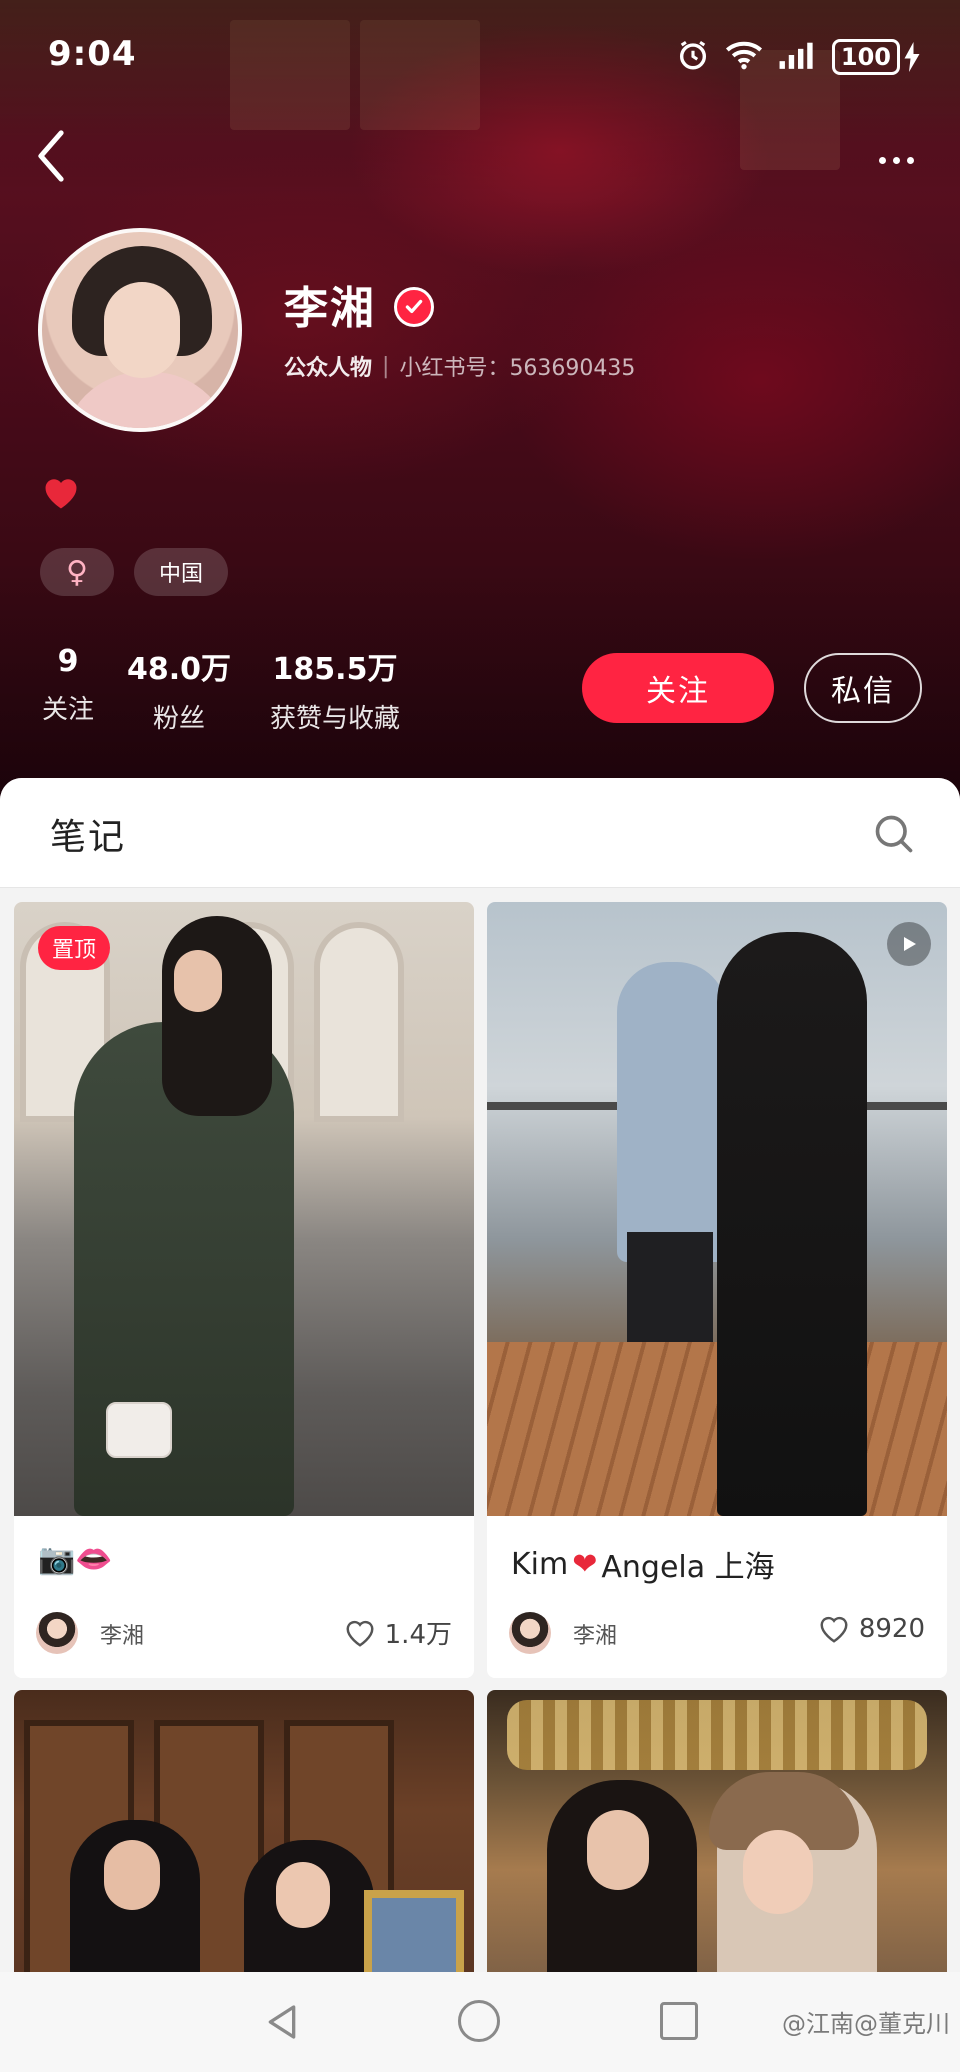 The height and width of the screenshot is (2072, 960). I want to click on search-button, so click(894, 834).